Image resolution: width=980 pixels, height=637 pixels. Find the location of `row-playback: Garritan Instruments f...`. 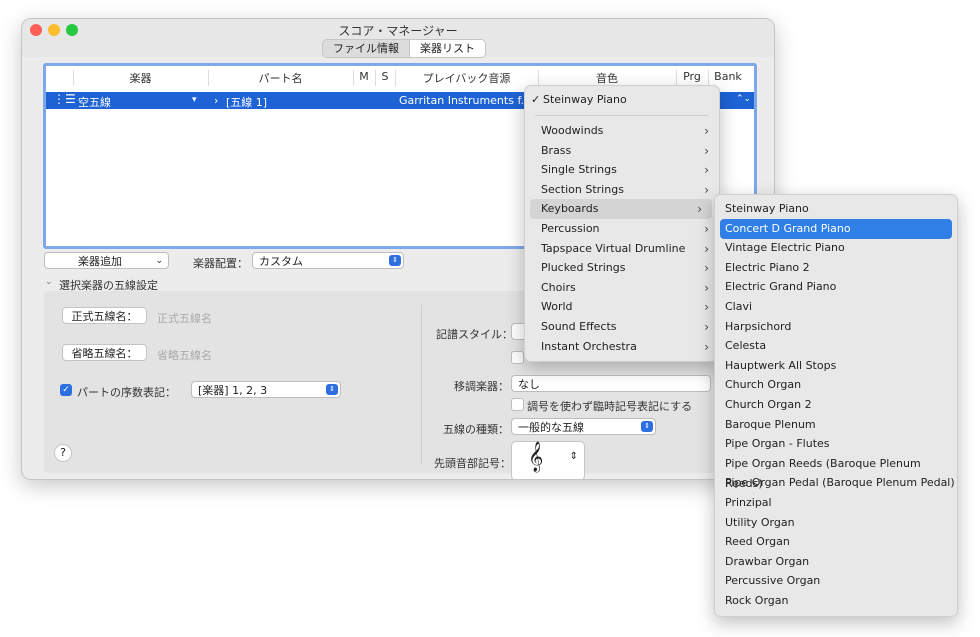

row-playback: Garritan Instruments f... is located at coordinates (465, 100).